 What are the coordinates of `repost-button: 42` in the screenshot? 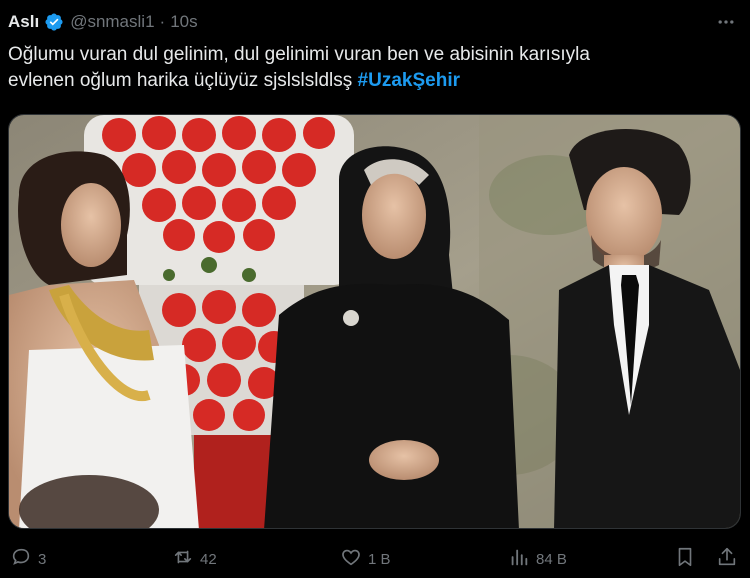 It's located at (194, 559).